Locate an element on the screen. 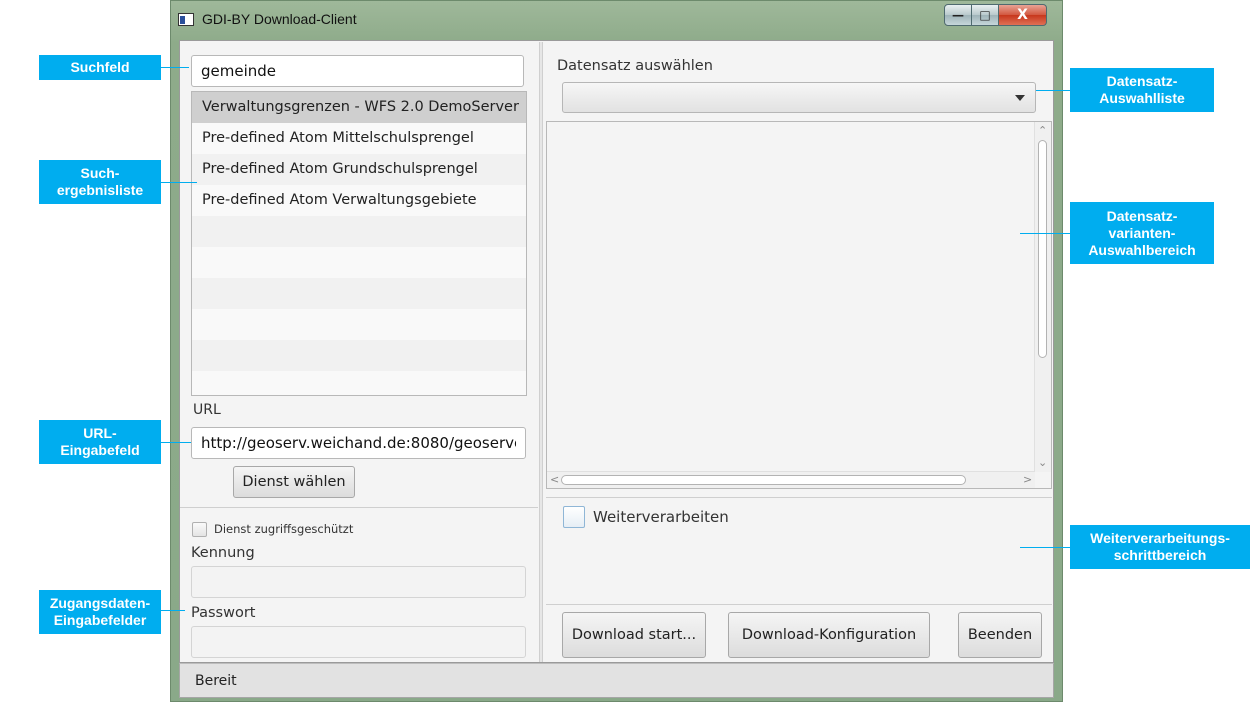 This screenshot has height=702, width=1257. auth-checkbox-label: Dienst zugriffsgeschützt is located at coordinates (284, 529).